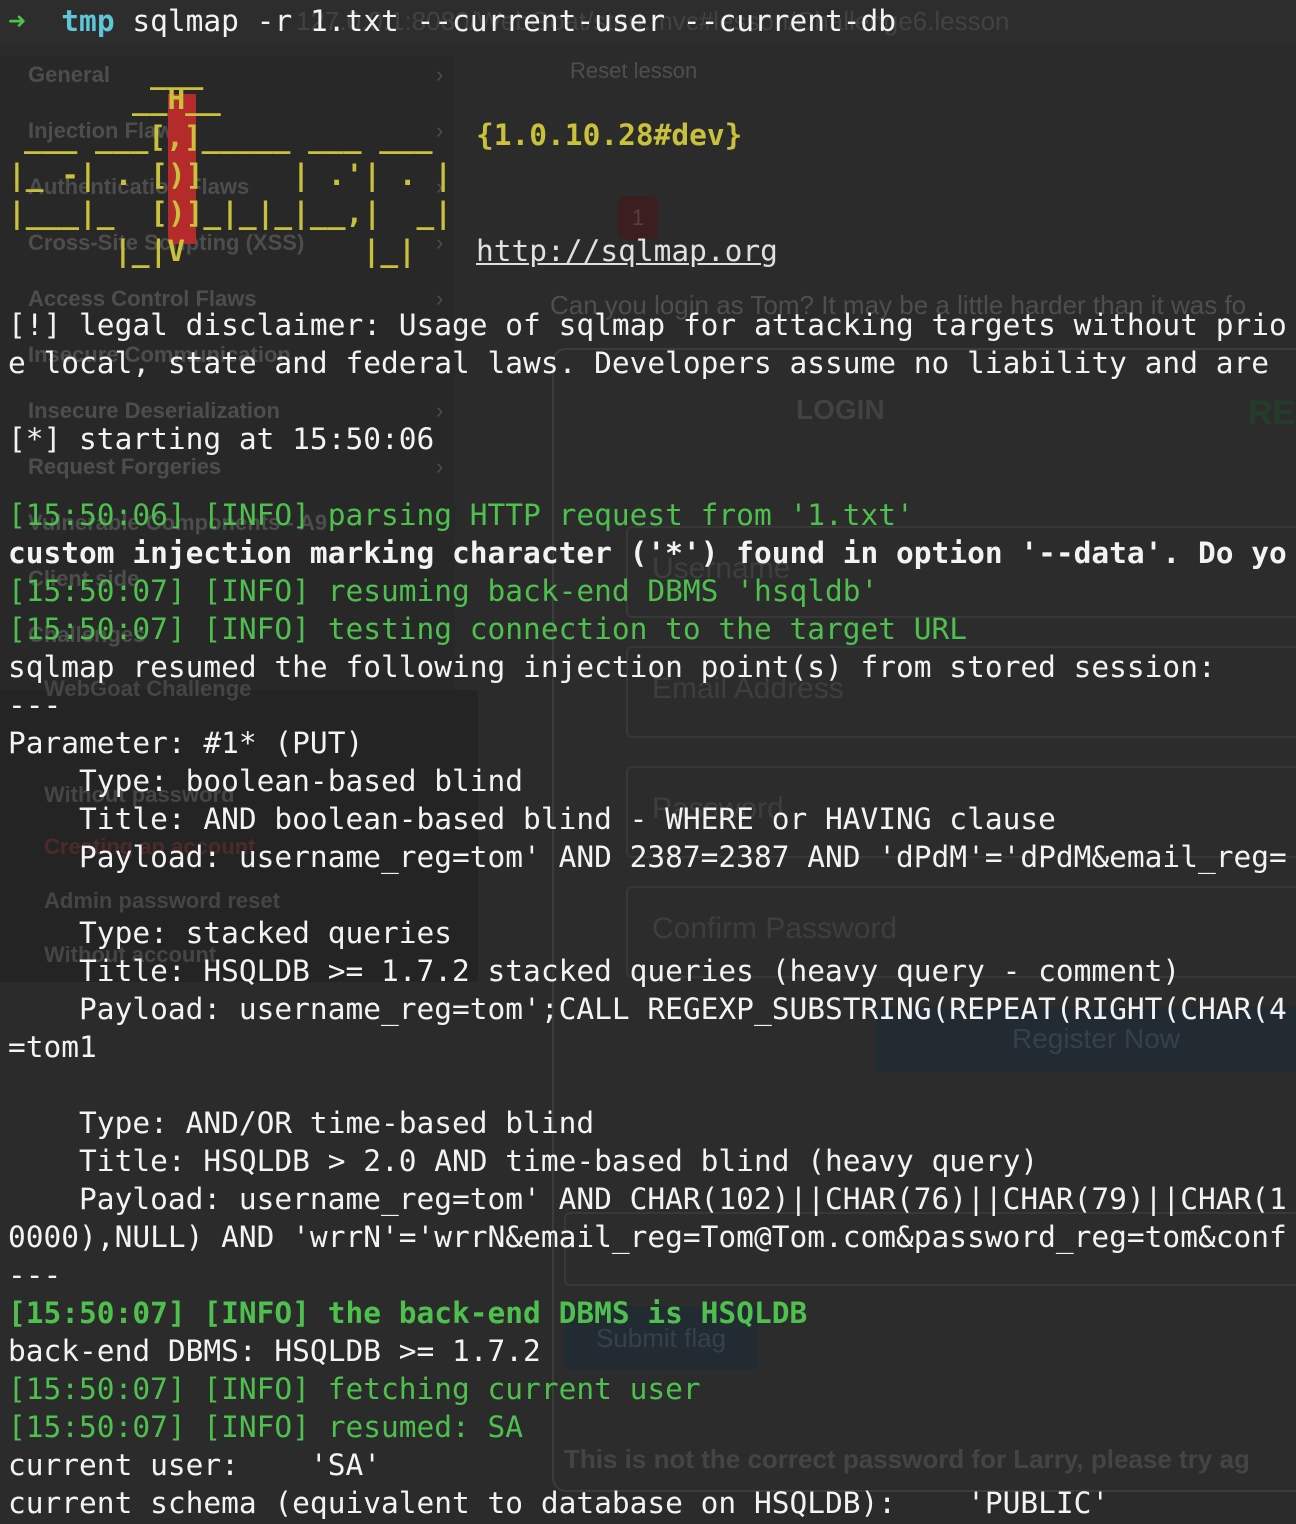 The image size is (1296, 1524). Describe the element at coordinates (186, 743) in the screenshot. I see `parameter-line: Parameter: #1* (PUT)` at that location.